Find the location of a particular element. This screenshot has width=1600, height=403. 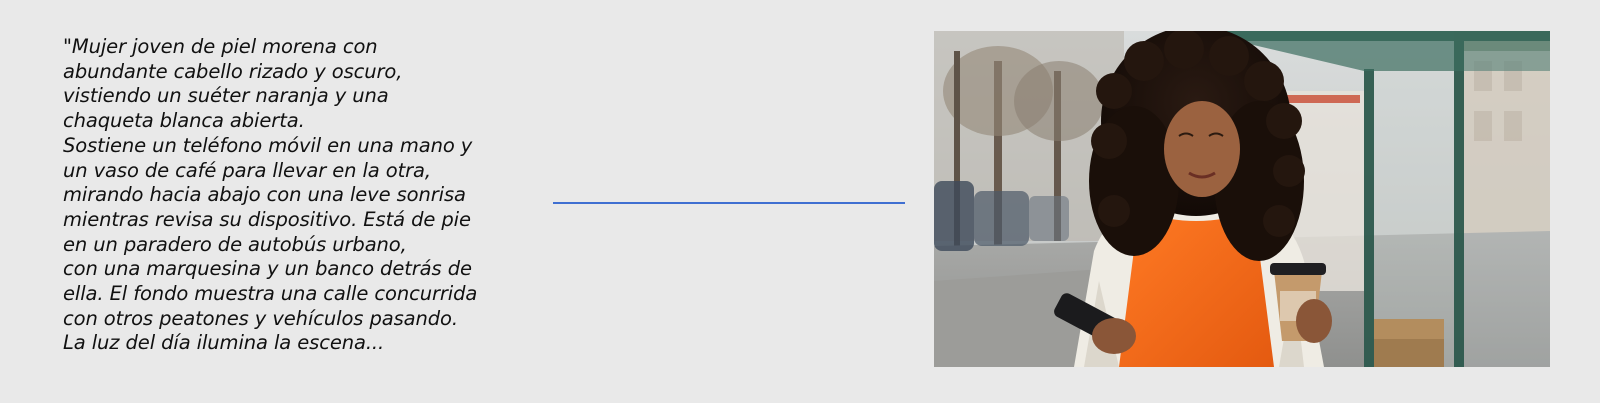

caption-line: con otros peatones y vehículos pasando. is located at coordinates (260, 318).